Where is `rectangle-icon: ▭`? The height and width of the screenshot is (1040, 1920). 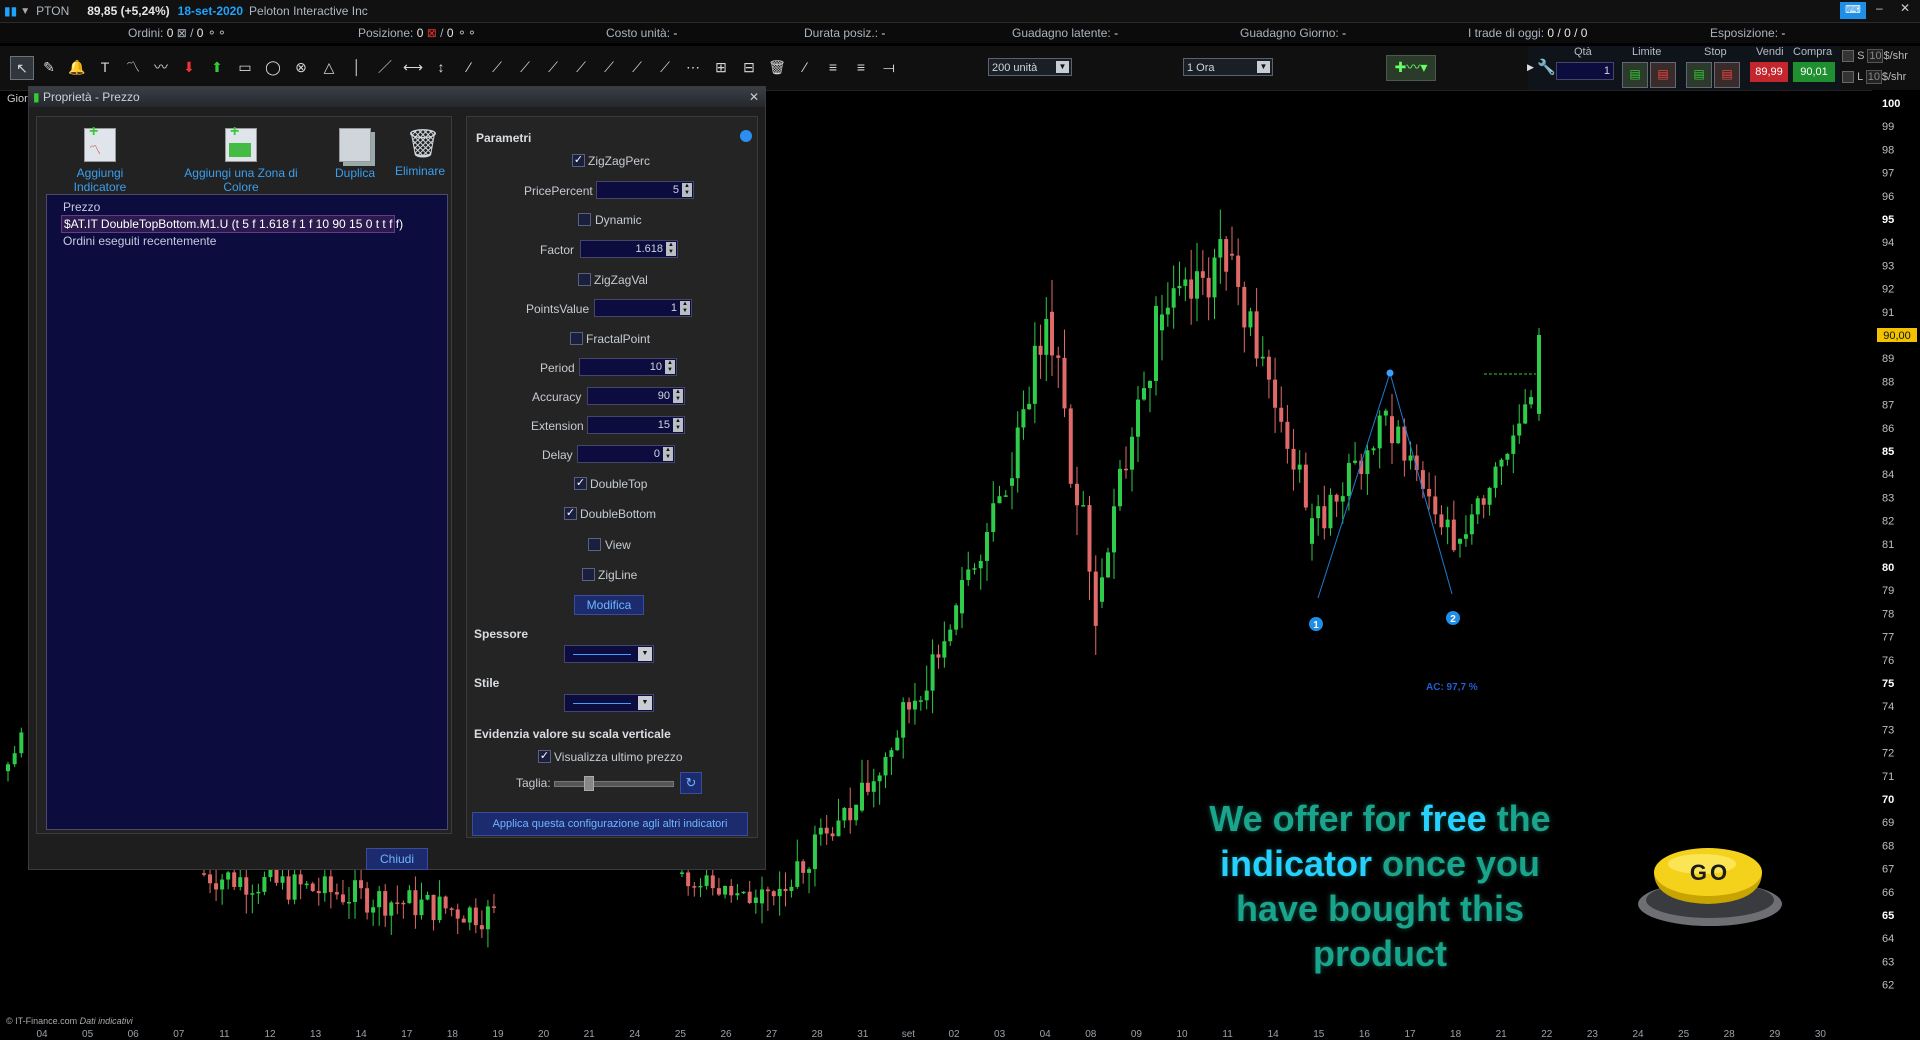 rectangle-icon: ▭ is located at coordinates (245, 67).